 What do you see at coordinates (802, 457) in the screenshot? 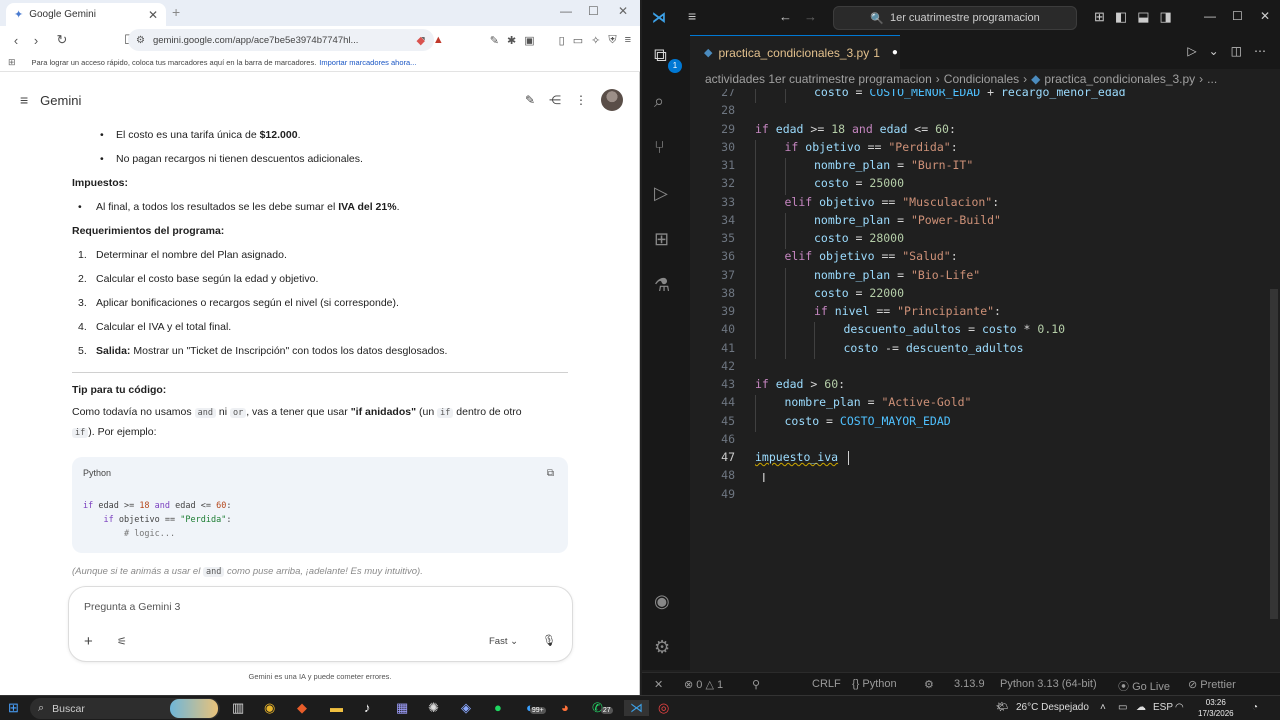
I see `code-line: impuesto_iva` at bounding box center [802, 457].